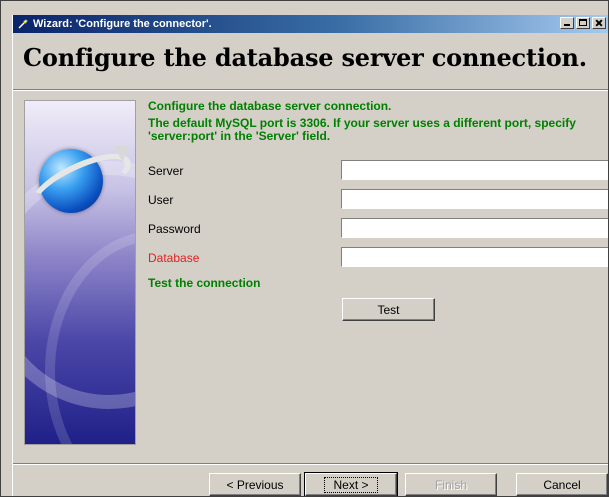 The image size is (609, 497). I want to click on finish-button-label: Finish, so click(450, 484).